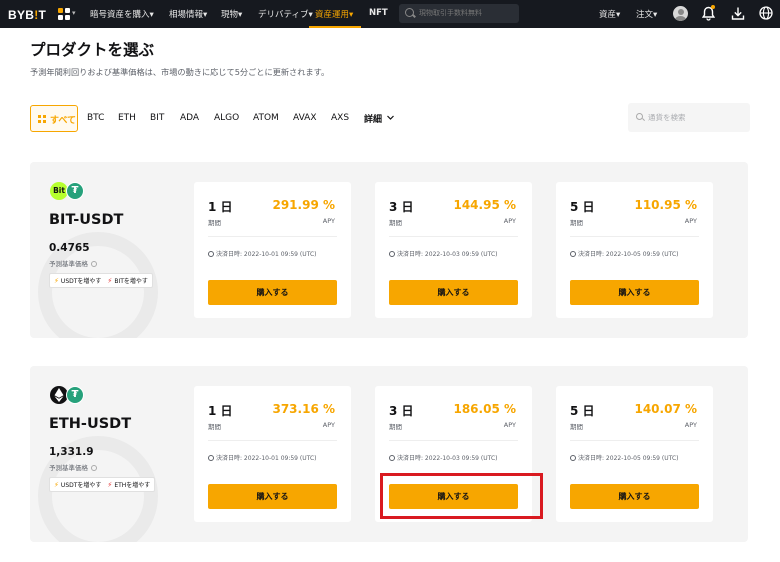  I want to click on filter-tab-btc: BTC, so click(95, 118).